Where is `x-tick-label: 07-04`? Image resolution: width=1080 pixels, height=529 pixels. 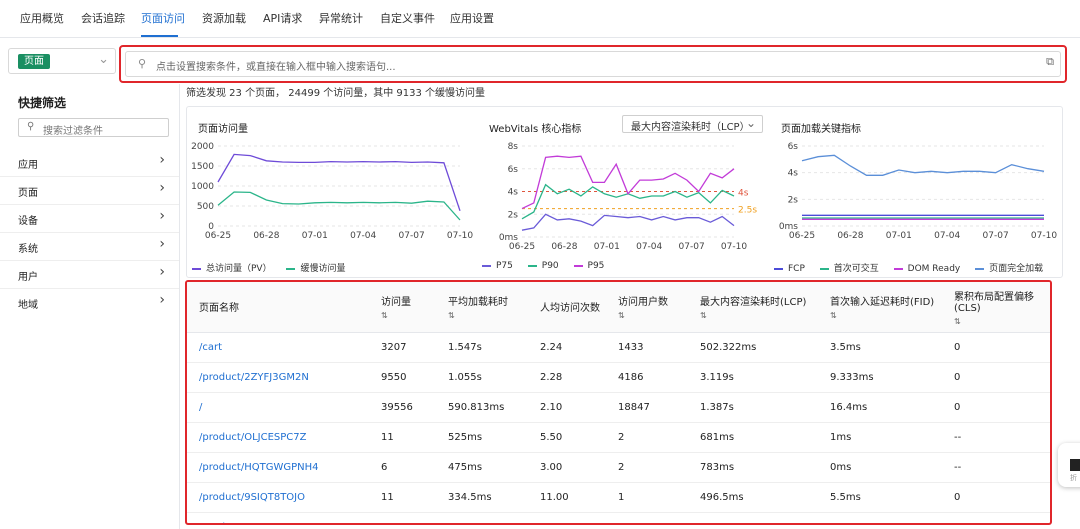 x-tick-label: 07-04 is located at coordinates (649, 247).